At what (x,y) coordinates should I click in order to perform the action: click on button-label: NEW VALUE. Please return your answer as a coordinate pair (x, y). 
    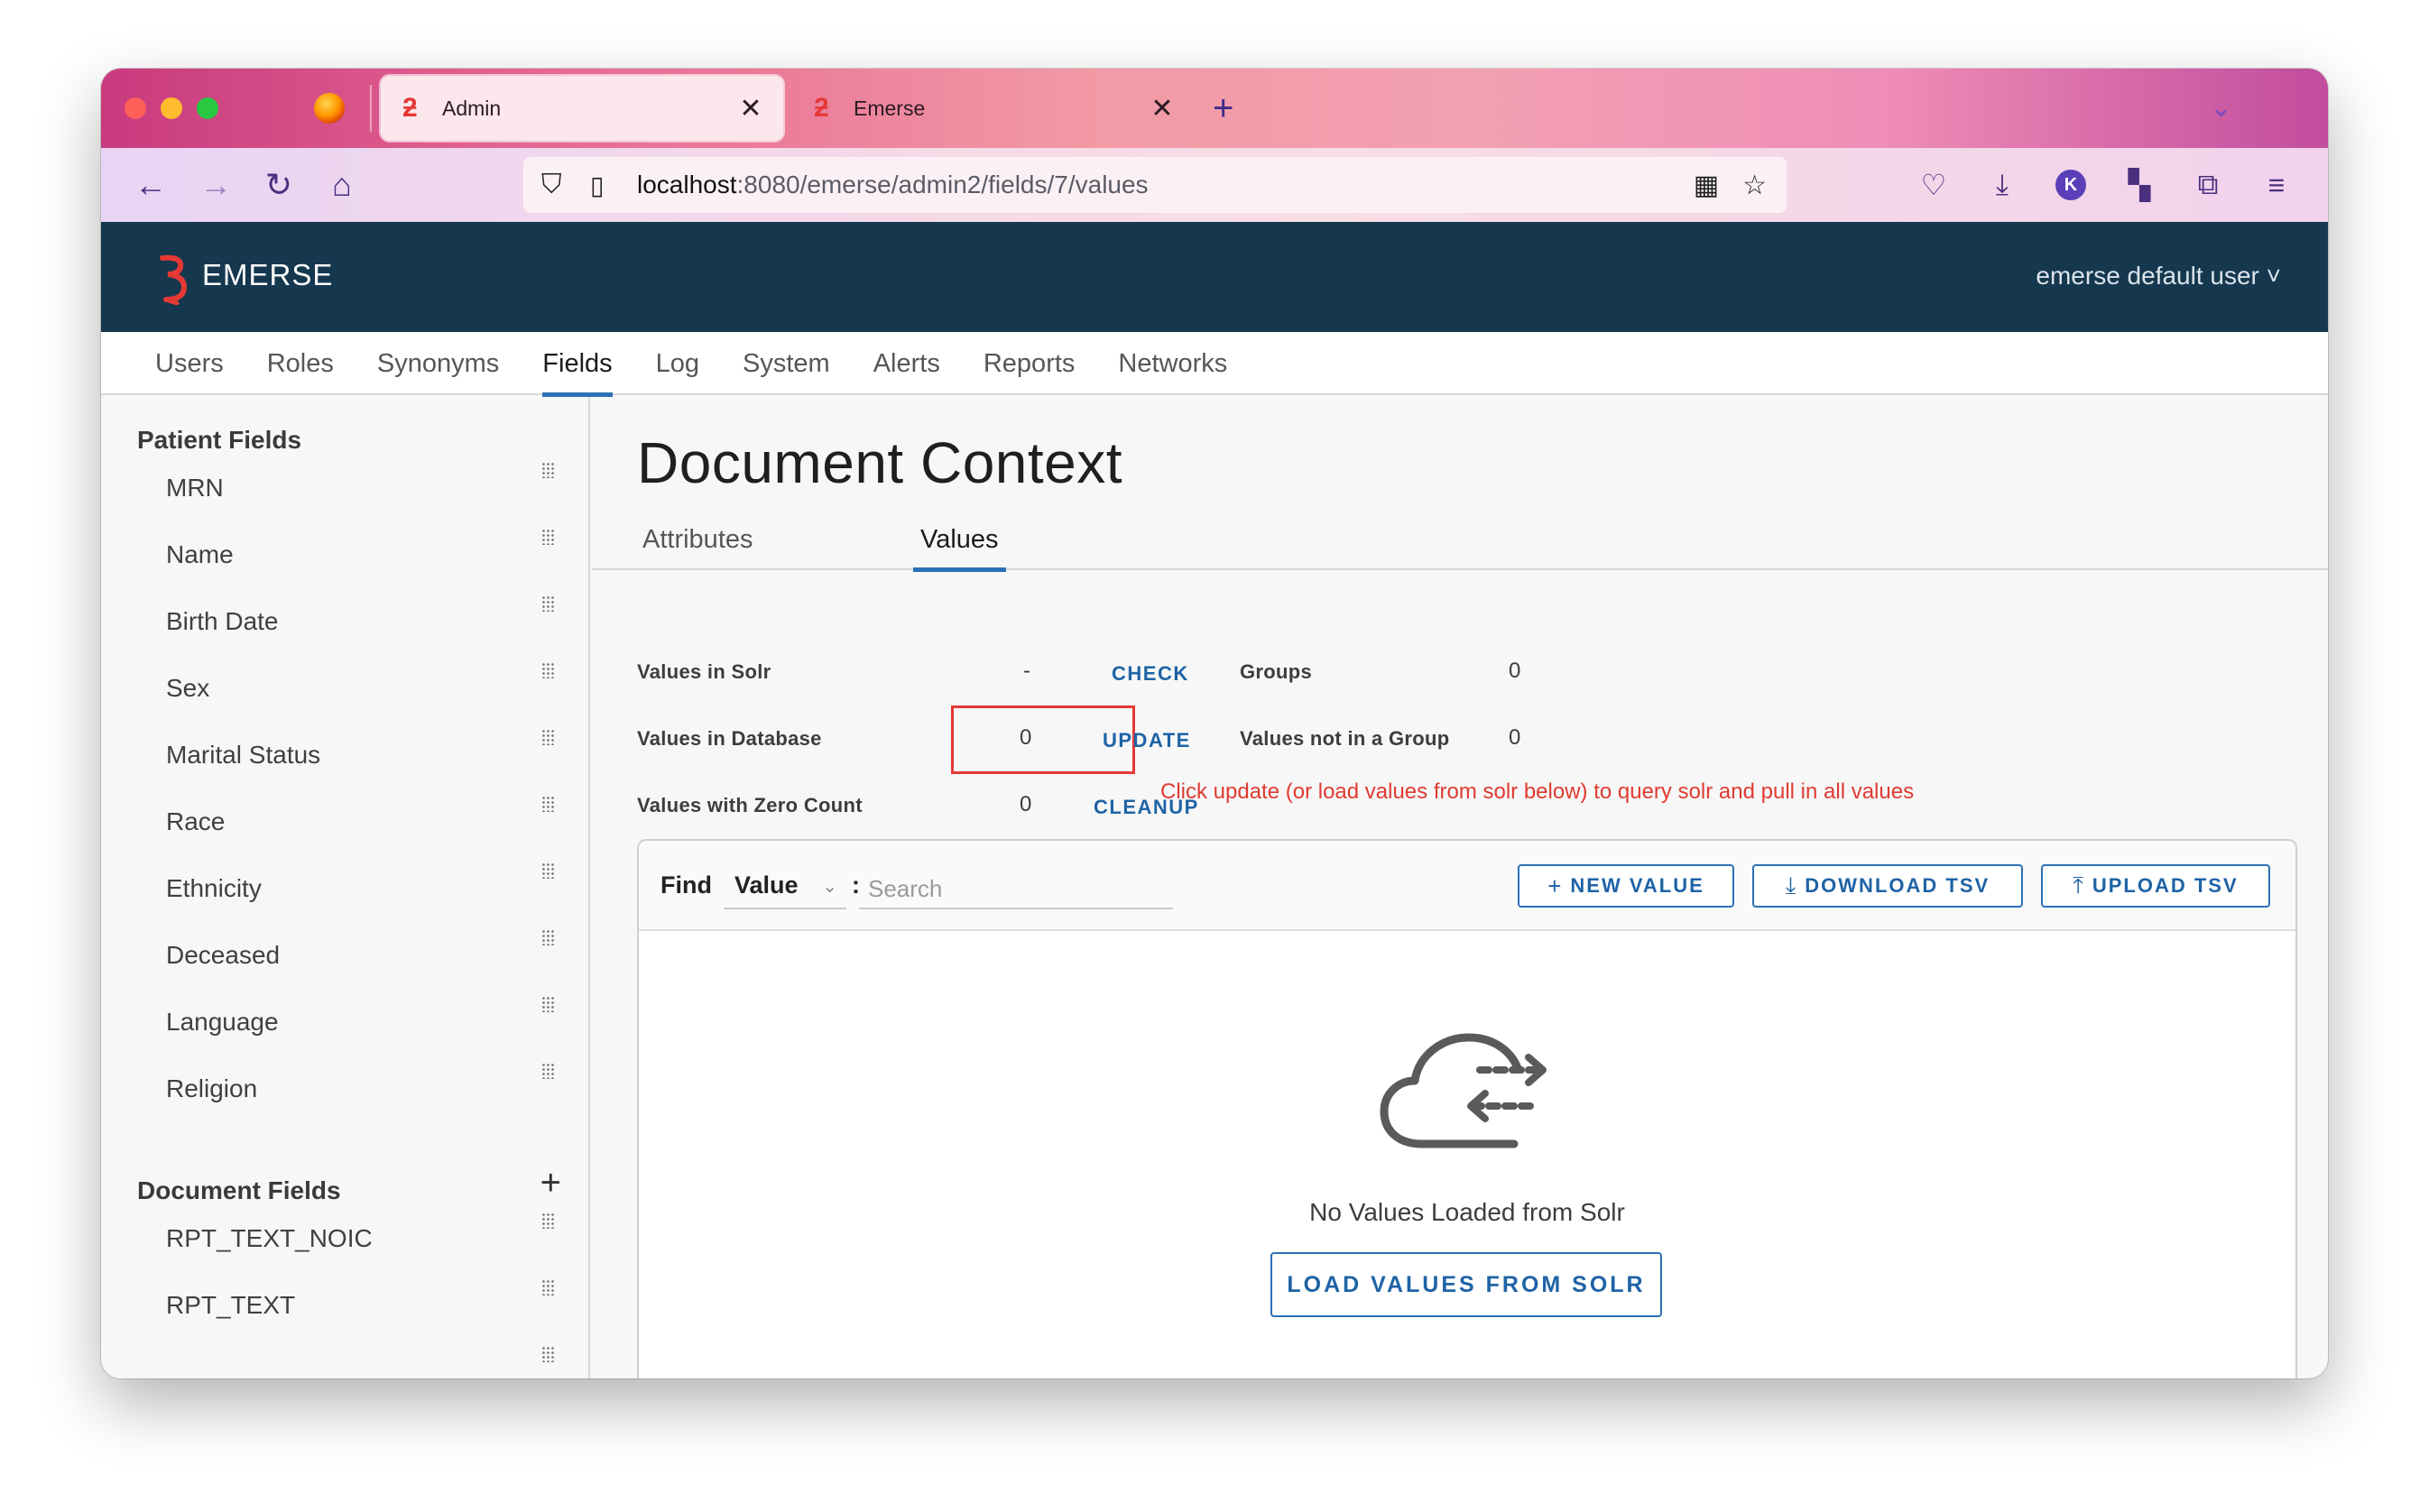
    Looking at the image, I should click on (1637, 885).